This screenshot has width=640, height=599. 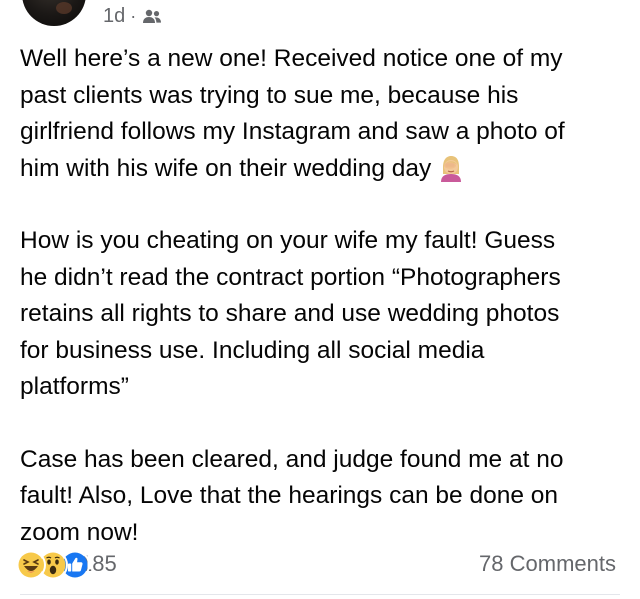 I want to click on post-line-with-emoji: him with his wife on their wedding day, so click(x=325, y=169).